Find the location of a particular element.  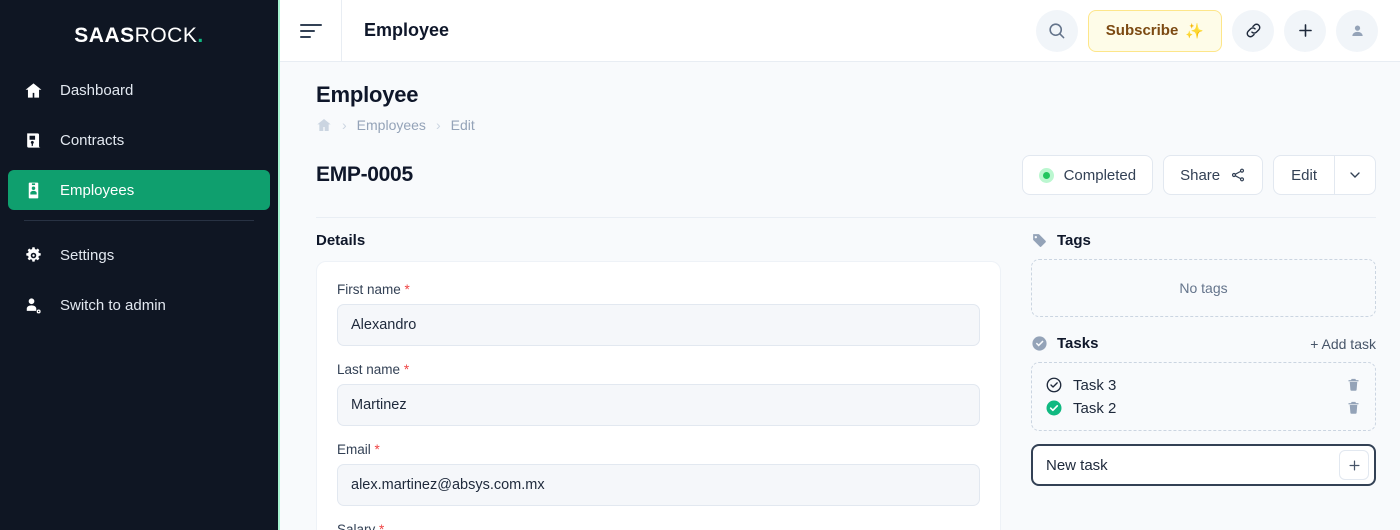

tags-empty-box: No tags is located at coordinates (1203, 288).